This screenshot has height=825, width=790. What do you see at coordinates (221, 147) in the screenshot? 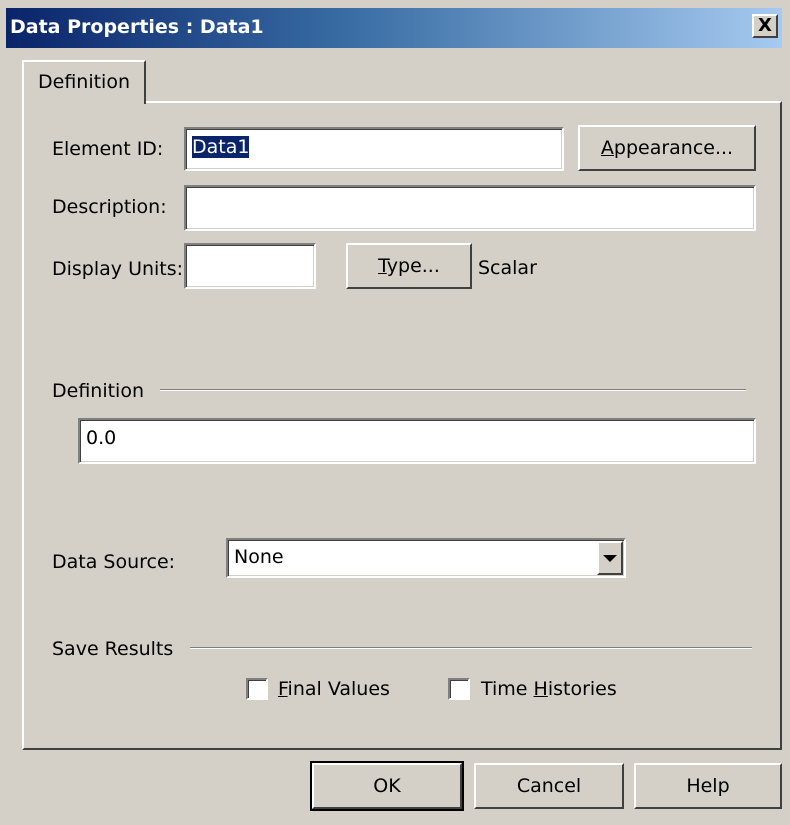
I see `element-id-value: Data1` at bounding box center [221, 147].